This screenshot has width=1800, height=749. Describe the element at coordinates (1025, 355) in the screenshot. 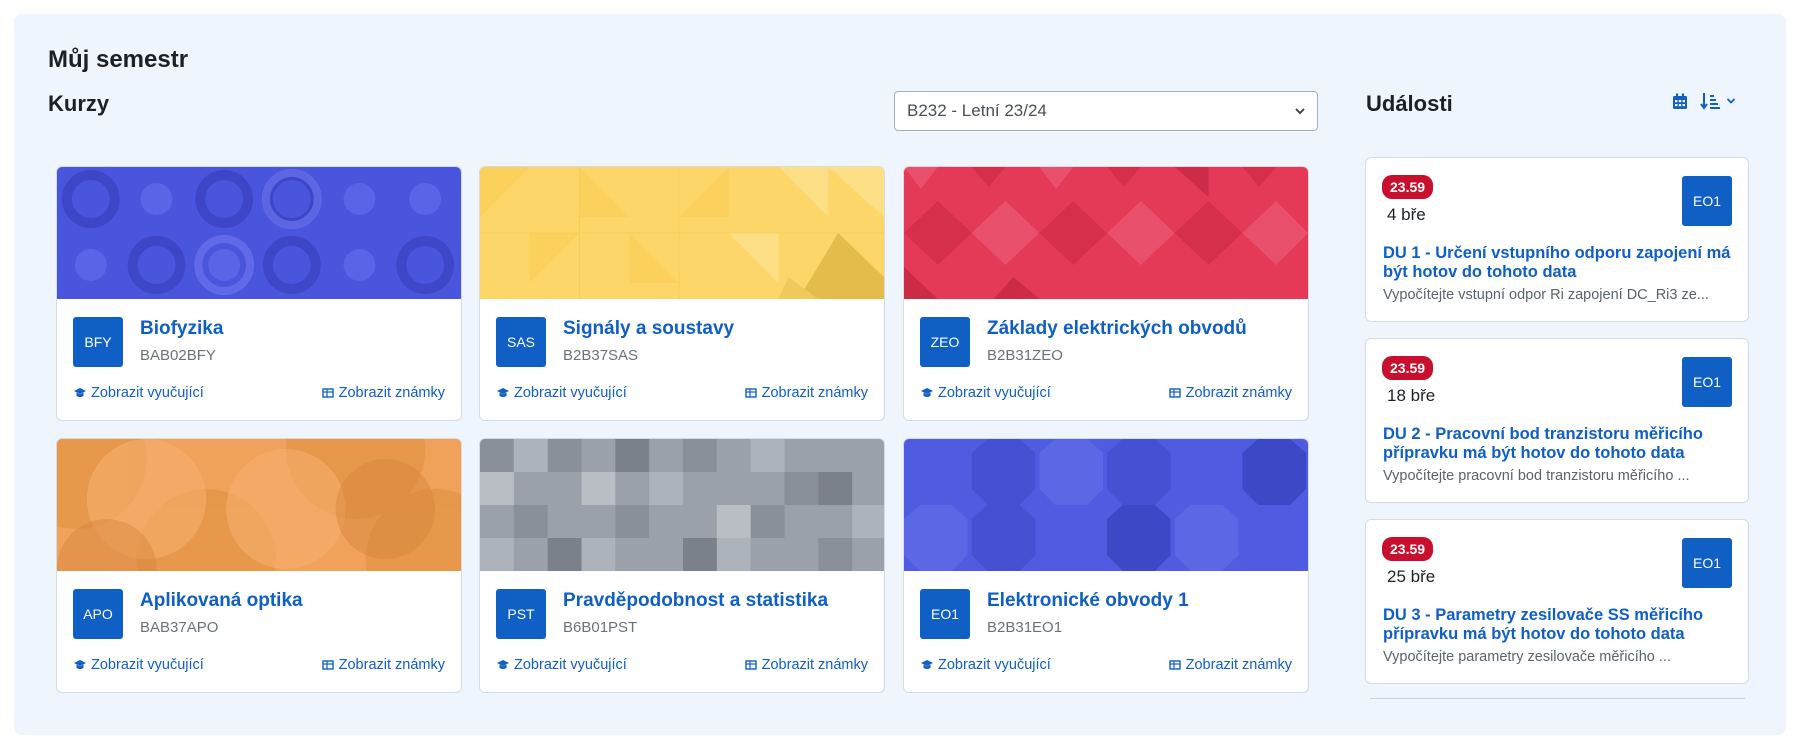

I see `course-code: B2B31ZEO` at that location.